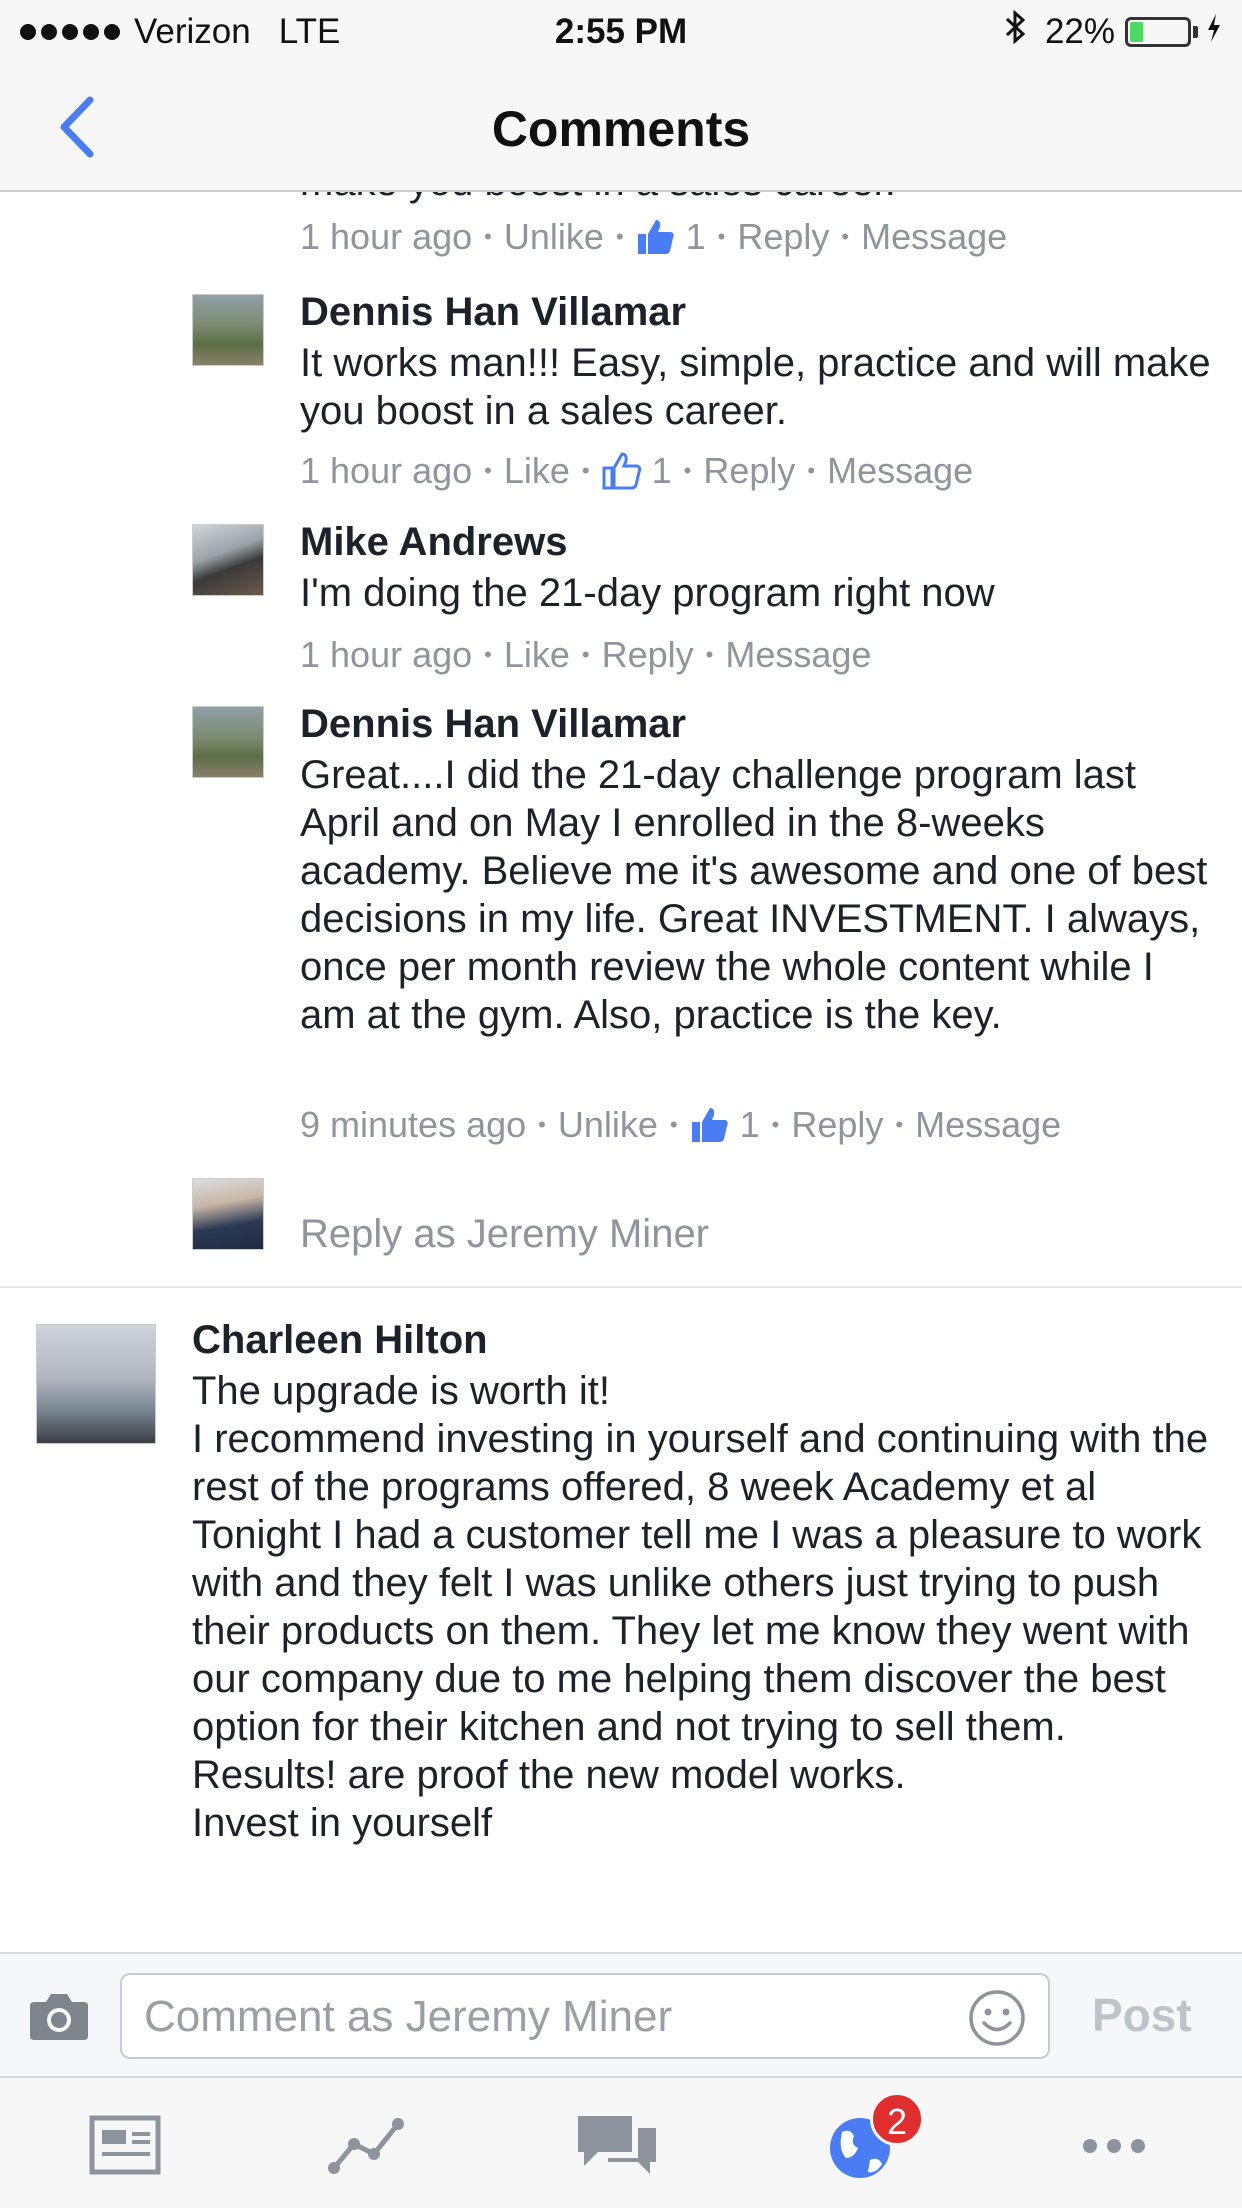 The height and width of the screenshot is (2208, 1242). What do you see at coordinates (760, 542) in the screenshot?
I see `comment-author: Mike Andrews` at bounding box center [760, 542].